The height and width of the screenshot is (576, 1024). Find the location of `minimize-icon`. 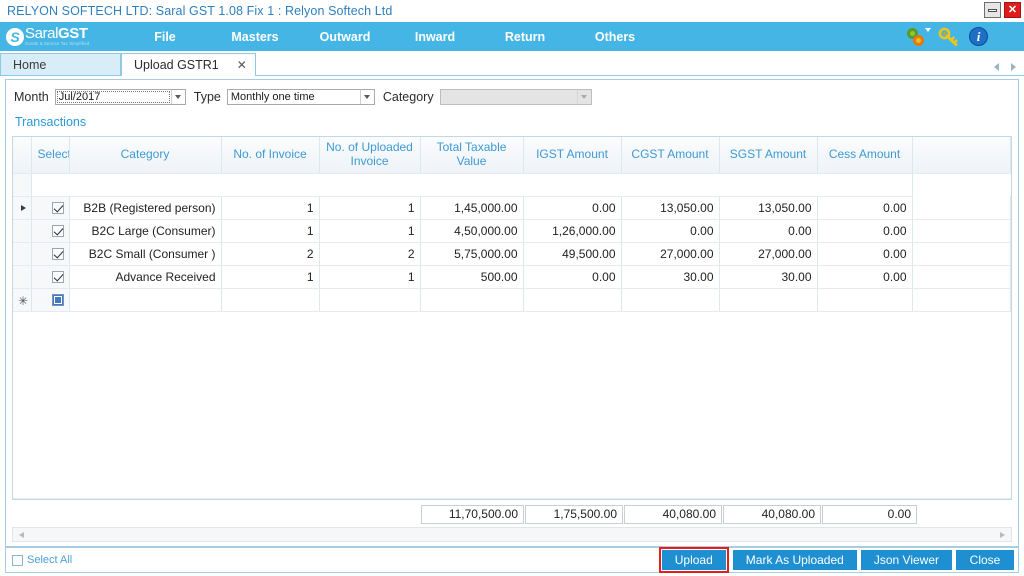

minimize-icon is located at coordinates (992, 10).